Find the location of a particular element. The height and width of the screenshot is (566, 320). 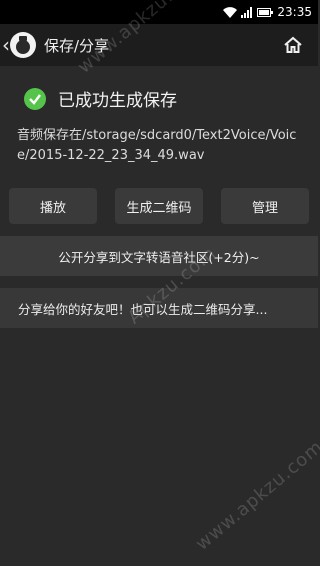

status-bar: 23:35 is located at coordinates (159, 12).